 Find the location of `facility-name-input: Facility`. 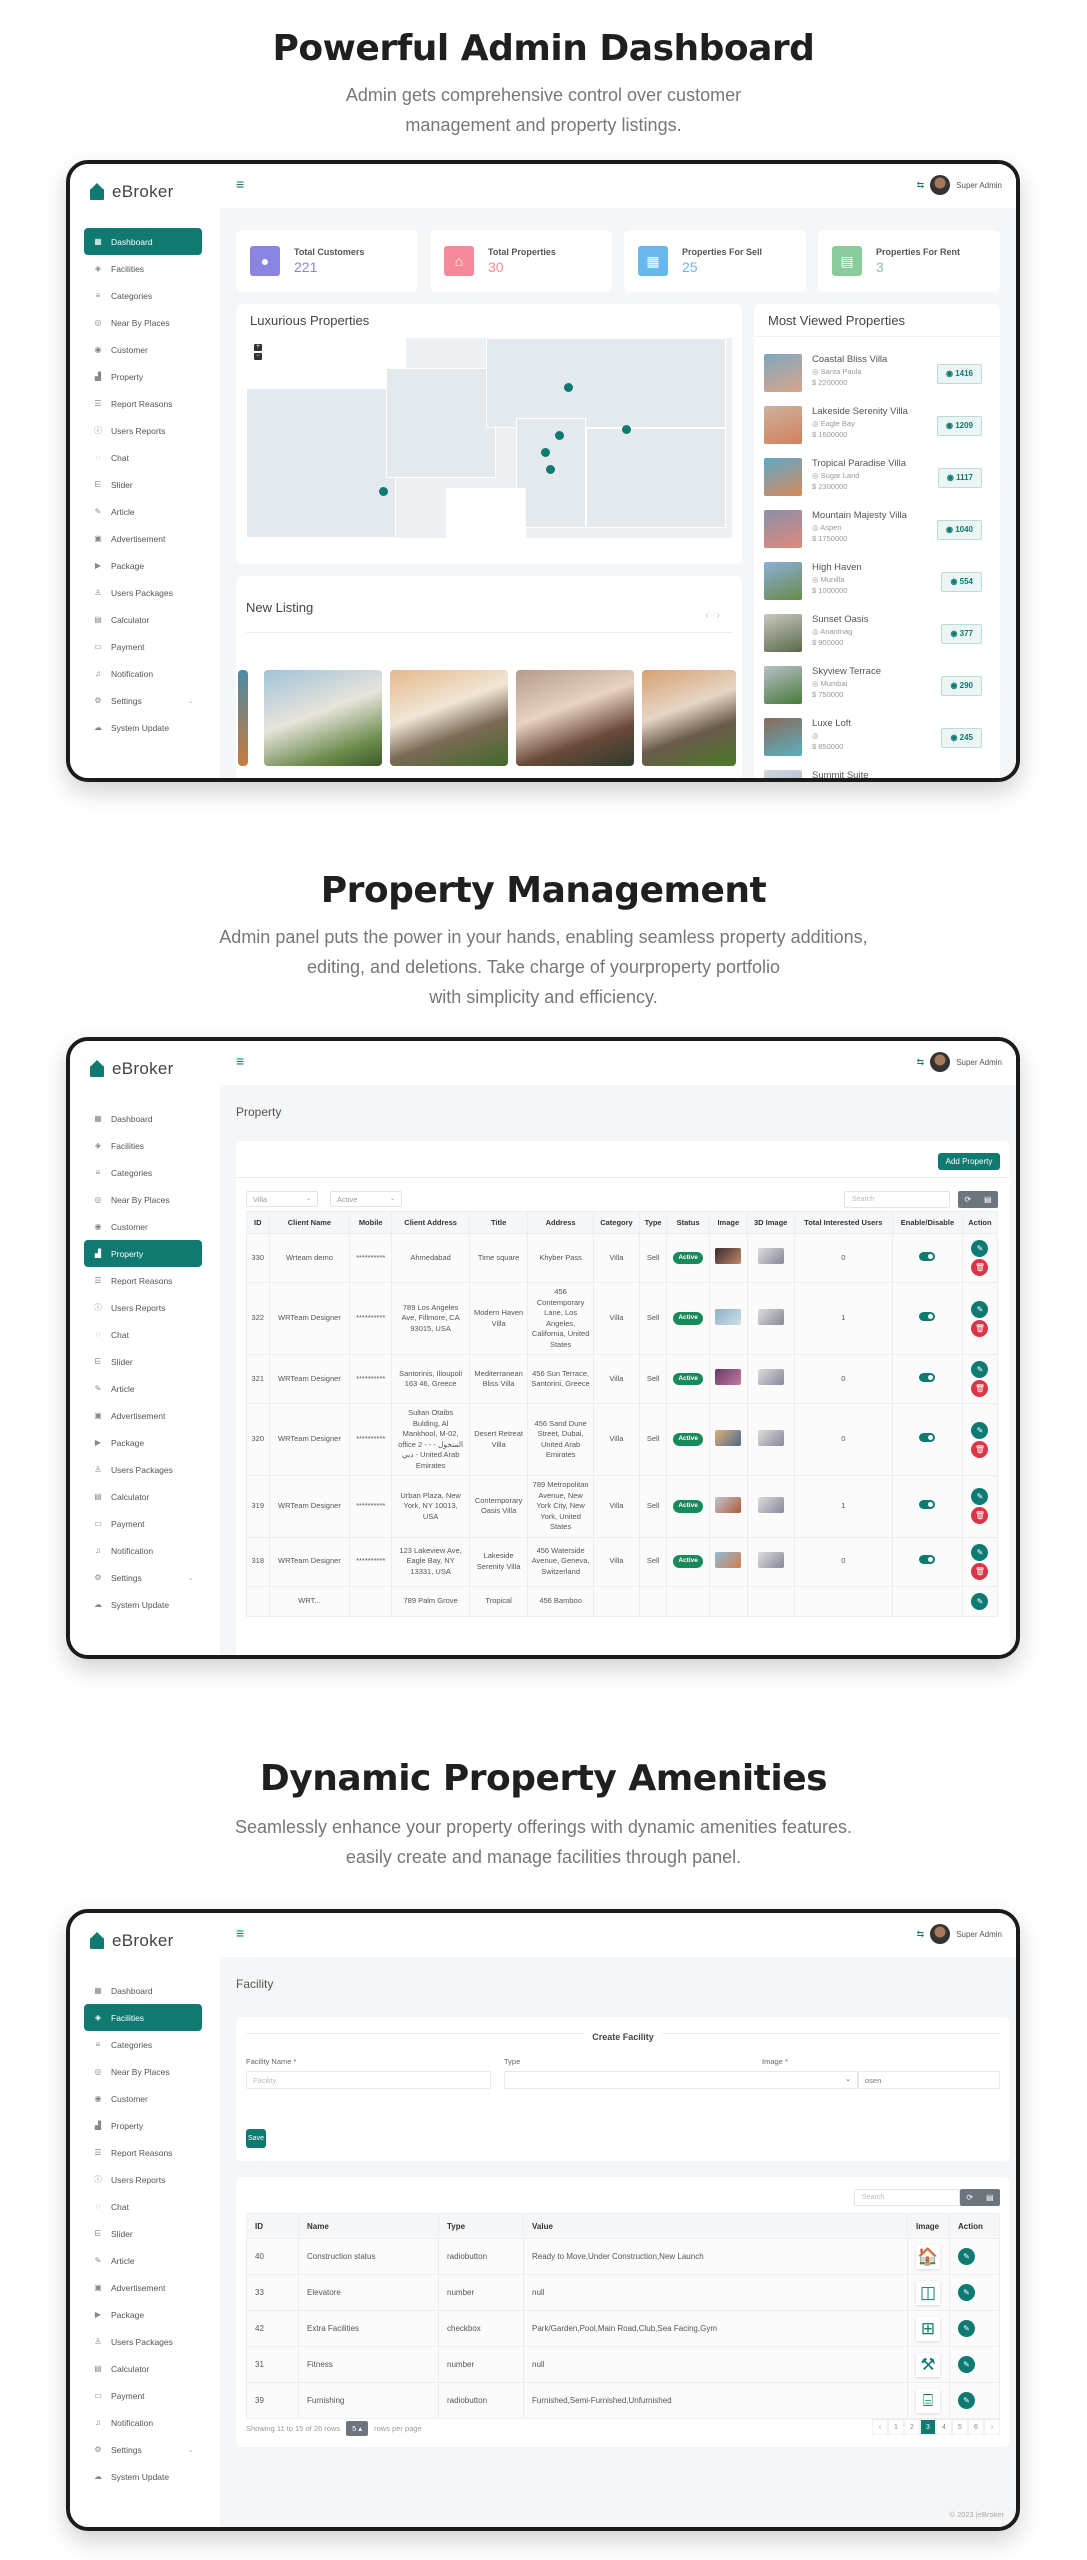

facility-name-input: Facility is located at coordinates (368, 2080).